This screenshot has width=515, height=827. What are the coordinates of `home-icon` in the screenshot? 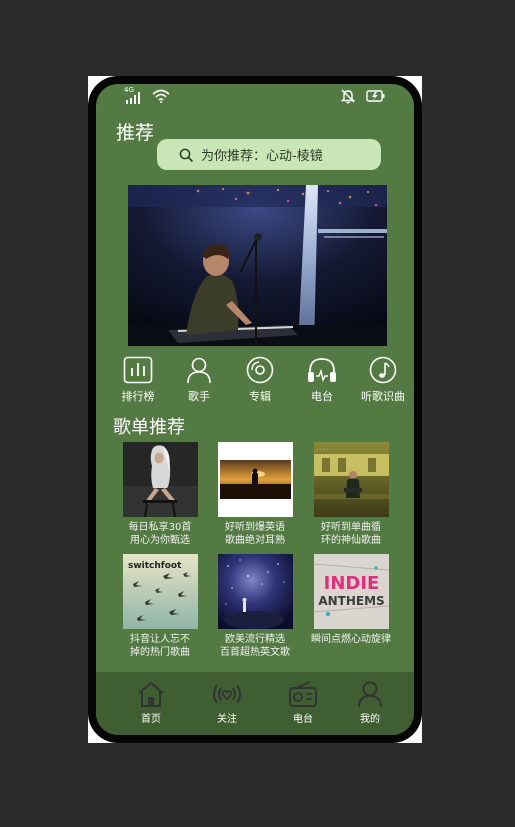 It's located at (151, 694).